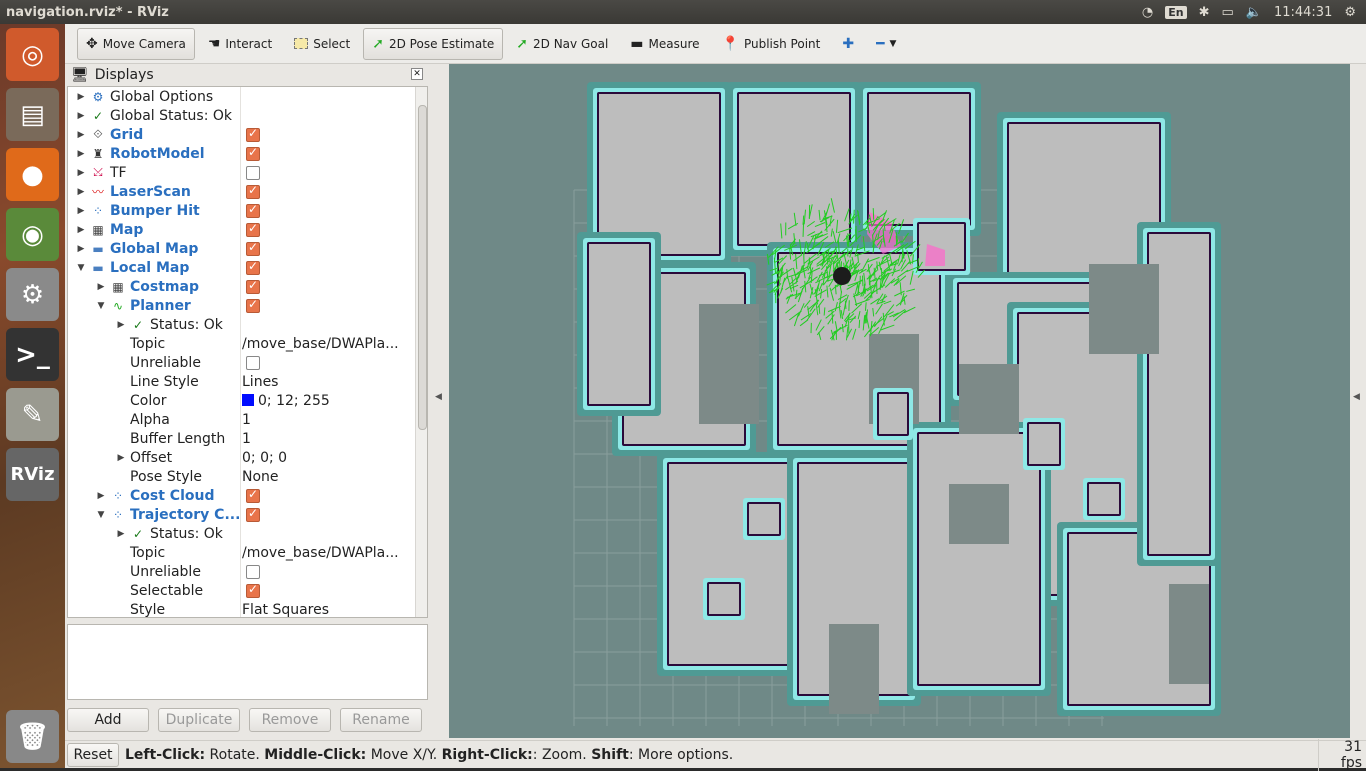  Describe the element at coordinates (93, 755) in the screenshot. I see `reset-button: Reset` at that location.